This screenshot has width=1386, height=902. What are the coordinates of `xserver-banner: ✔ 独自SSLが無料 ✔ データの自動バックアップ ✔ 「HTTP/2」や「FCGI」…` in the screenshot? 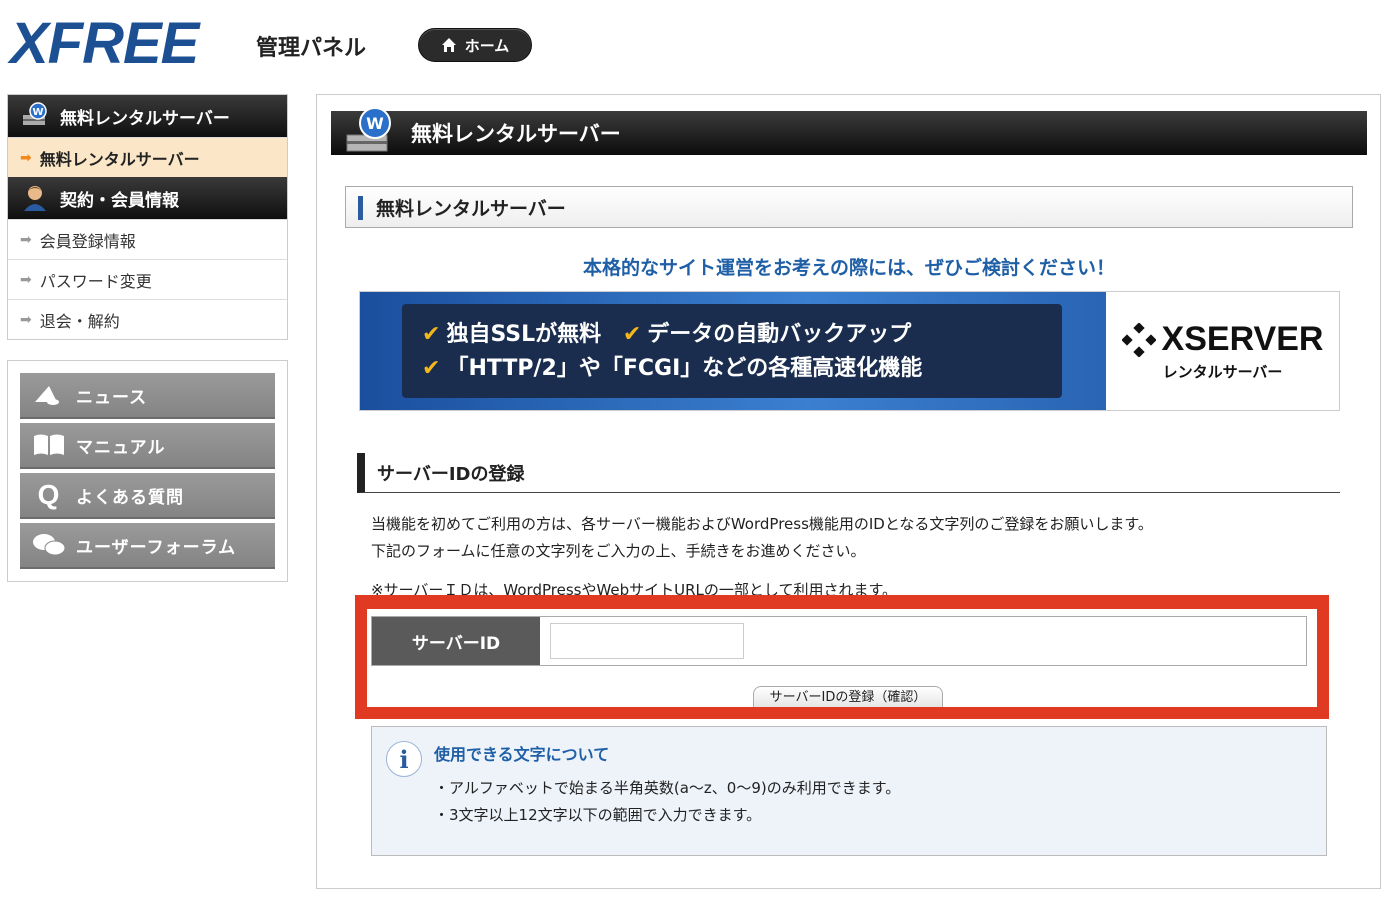 It's located at (849, 351).